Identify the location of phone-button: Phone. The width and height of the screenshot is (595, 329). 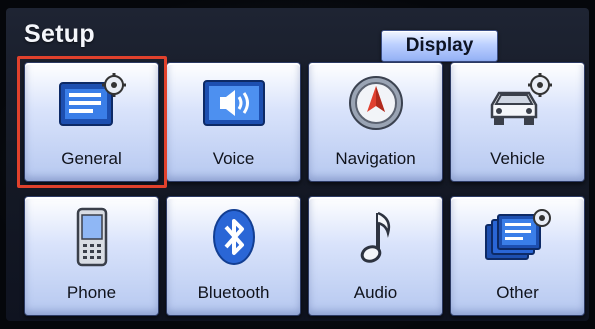
(91, 256).